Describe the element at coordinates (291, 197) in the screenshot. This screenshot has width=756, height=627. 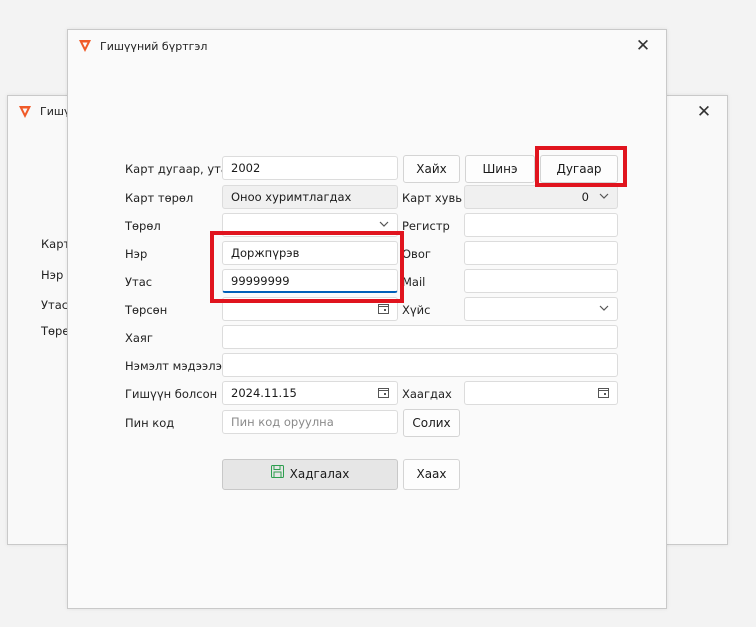
I see `card-type-value: Оноо хуримтлагдах` at that location.